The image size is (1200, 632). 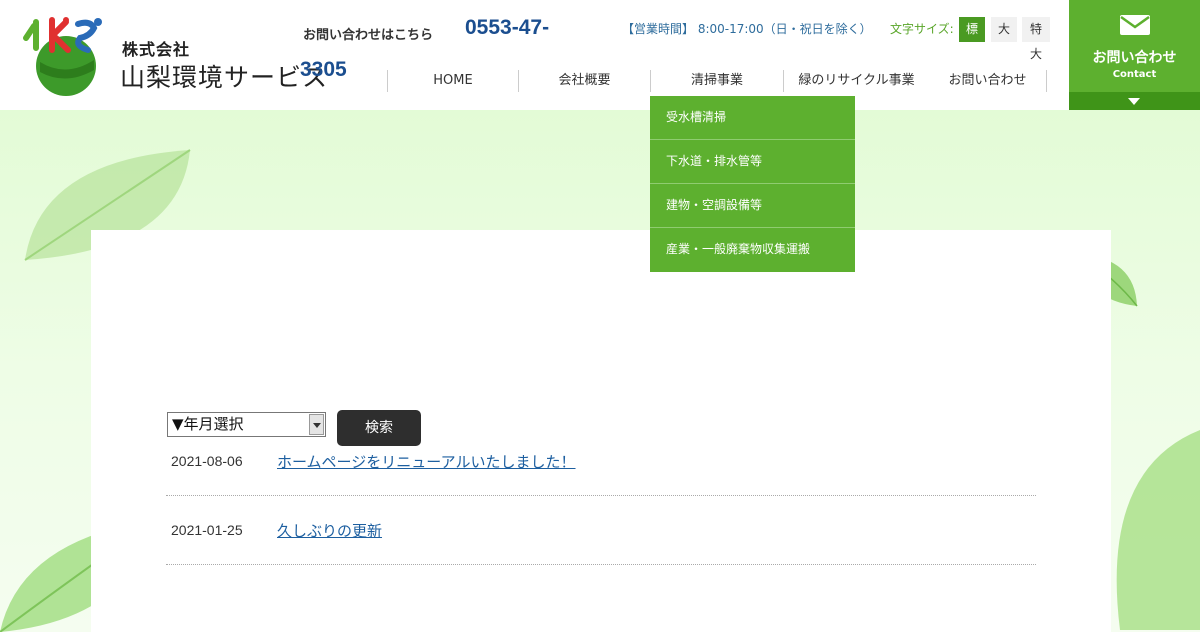 I want to click on contact-button-label: お問い合わせ, so click(x=1134, y=58).